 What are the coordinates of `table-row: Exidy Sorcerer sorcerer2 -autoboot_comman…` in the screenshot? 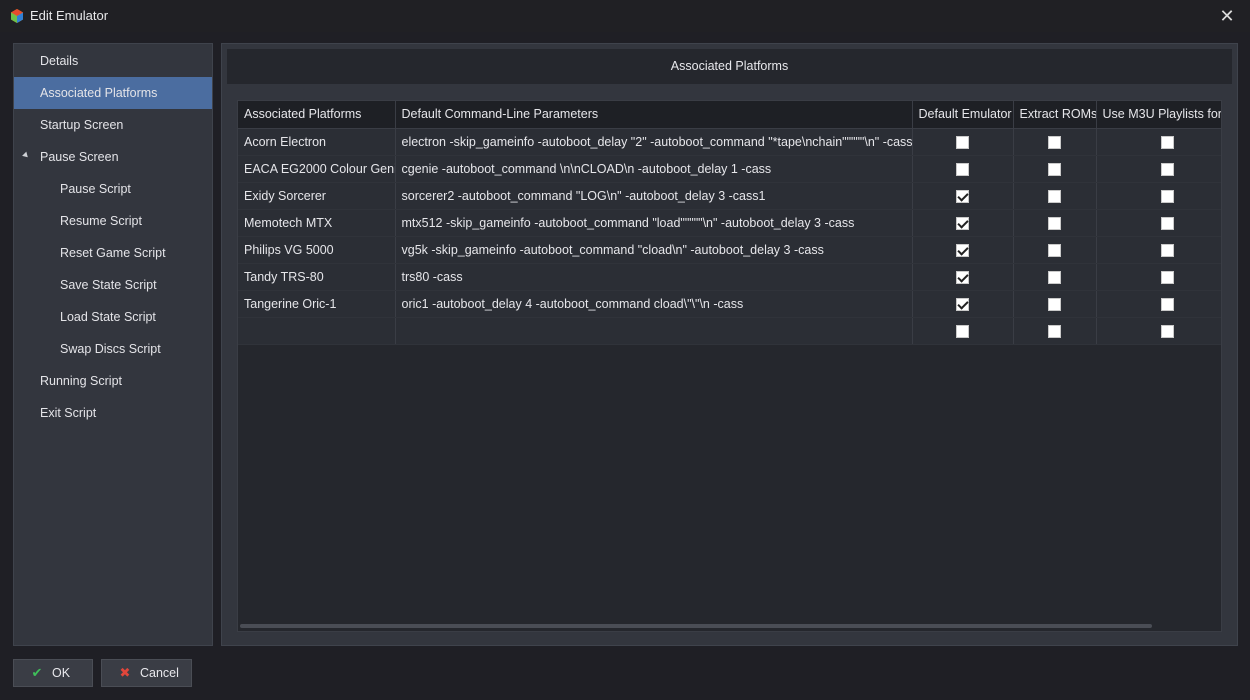 It's located at (729, 196).